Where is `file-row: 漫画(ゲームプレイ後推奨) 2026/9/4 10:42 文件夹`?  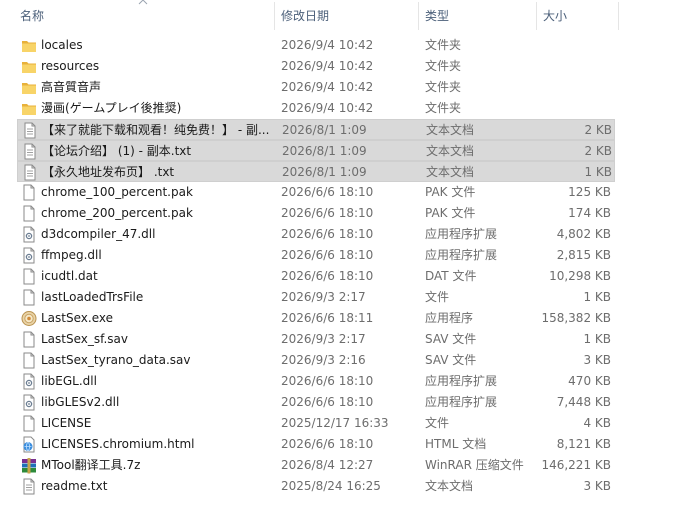
file-row: 漫画(ゲームプレイ後推奨) 2026/9/4 10:42 文件夹 is located at coordinates (316, 108).